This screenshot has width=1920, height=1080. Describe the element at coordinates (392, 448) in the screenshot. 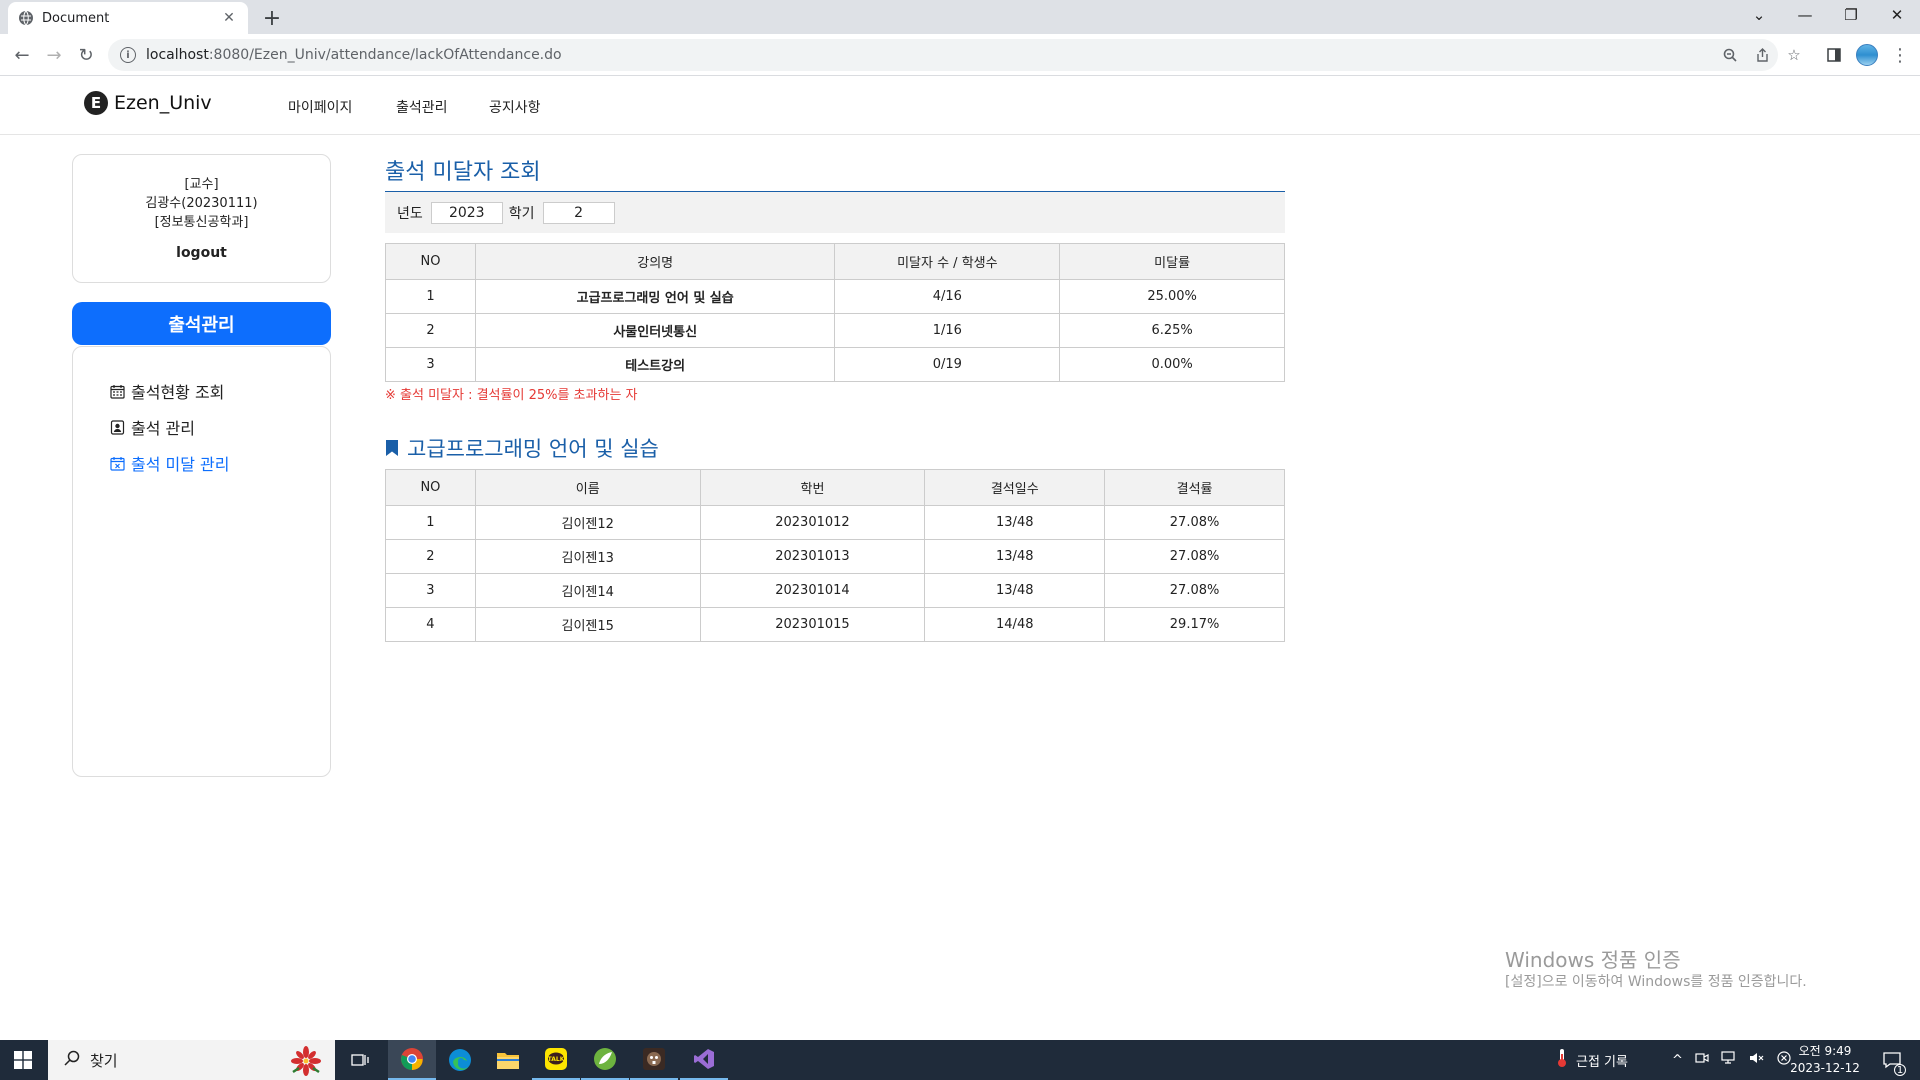

I see `bookmark-icon` at that location.